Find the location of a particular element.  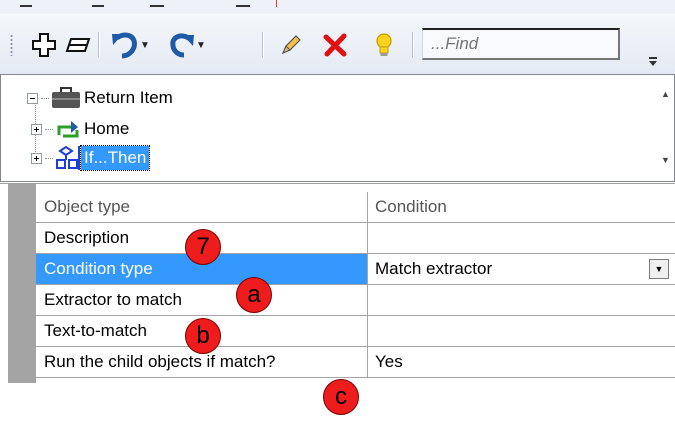

grid-row-header-rail is located at coordinates (22, 283).